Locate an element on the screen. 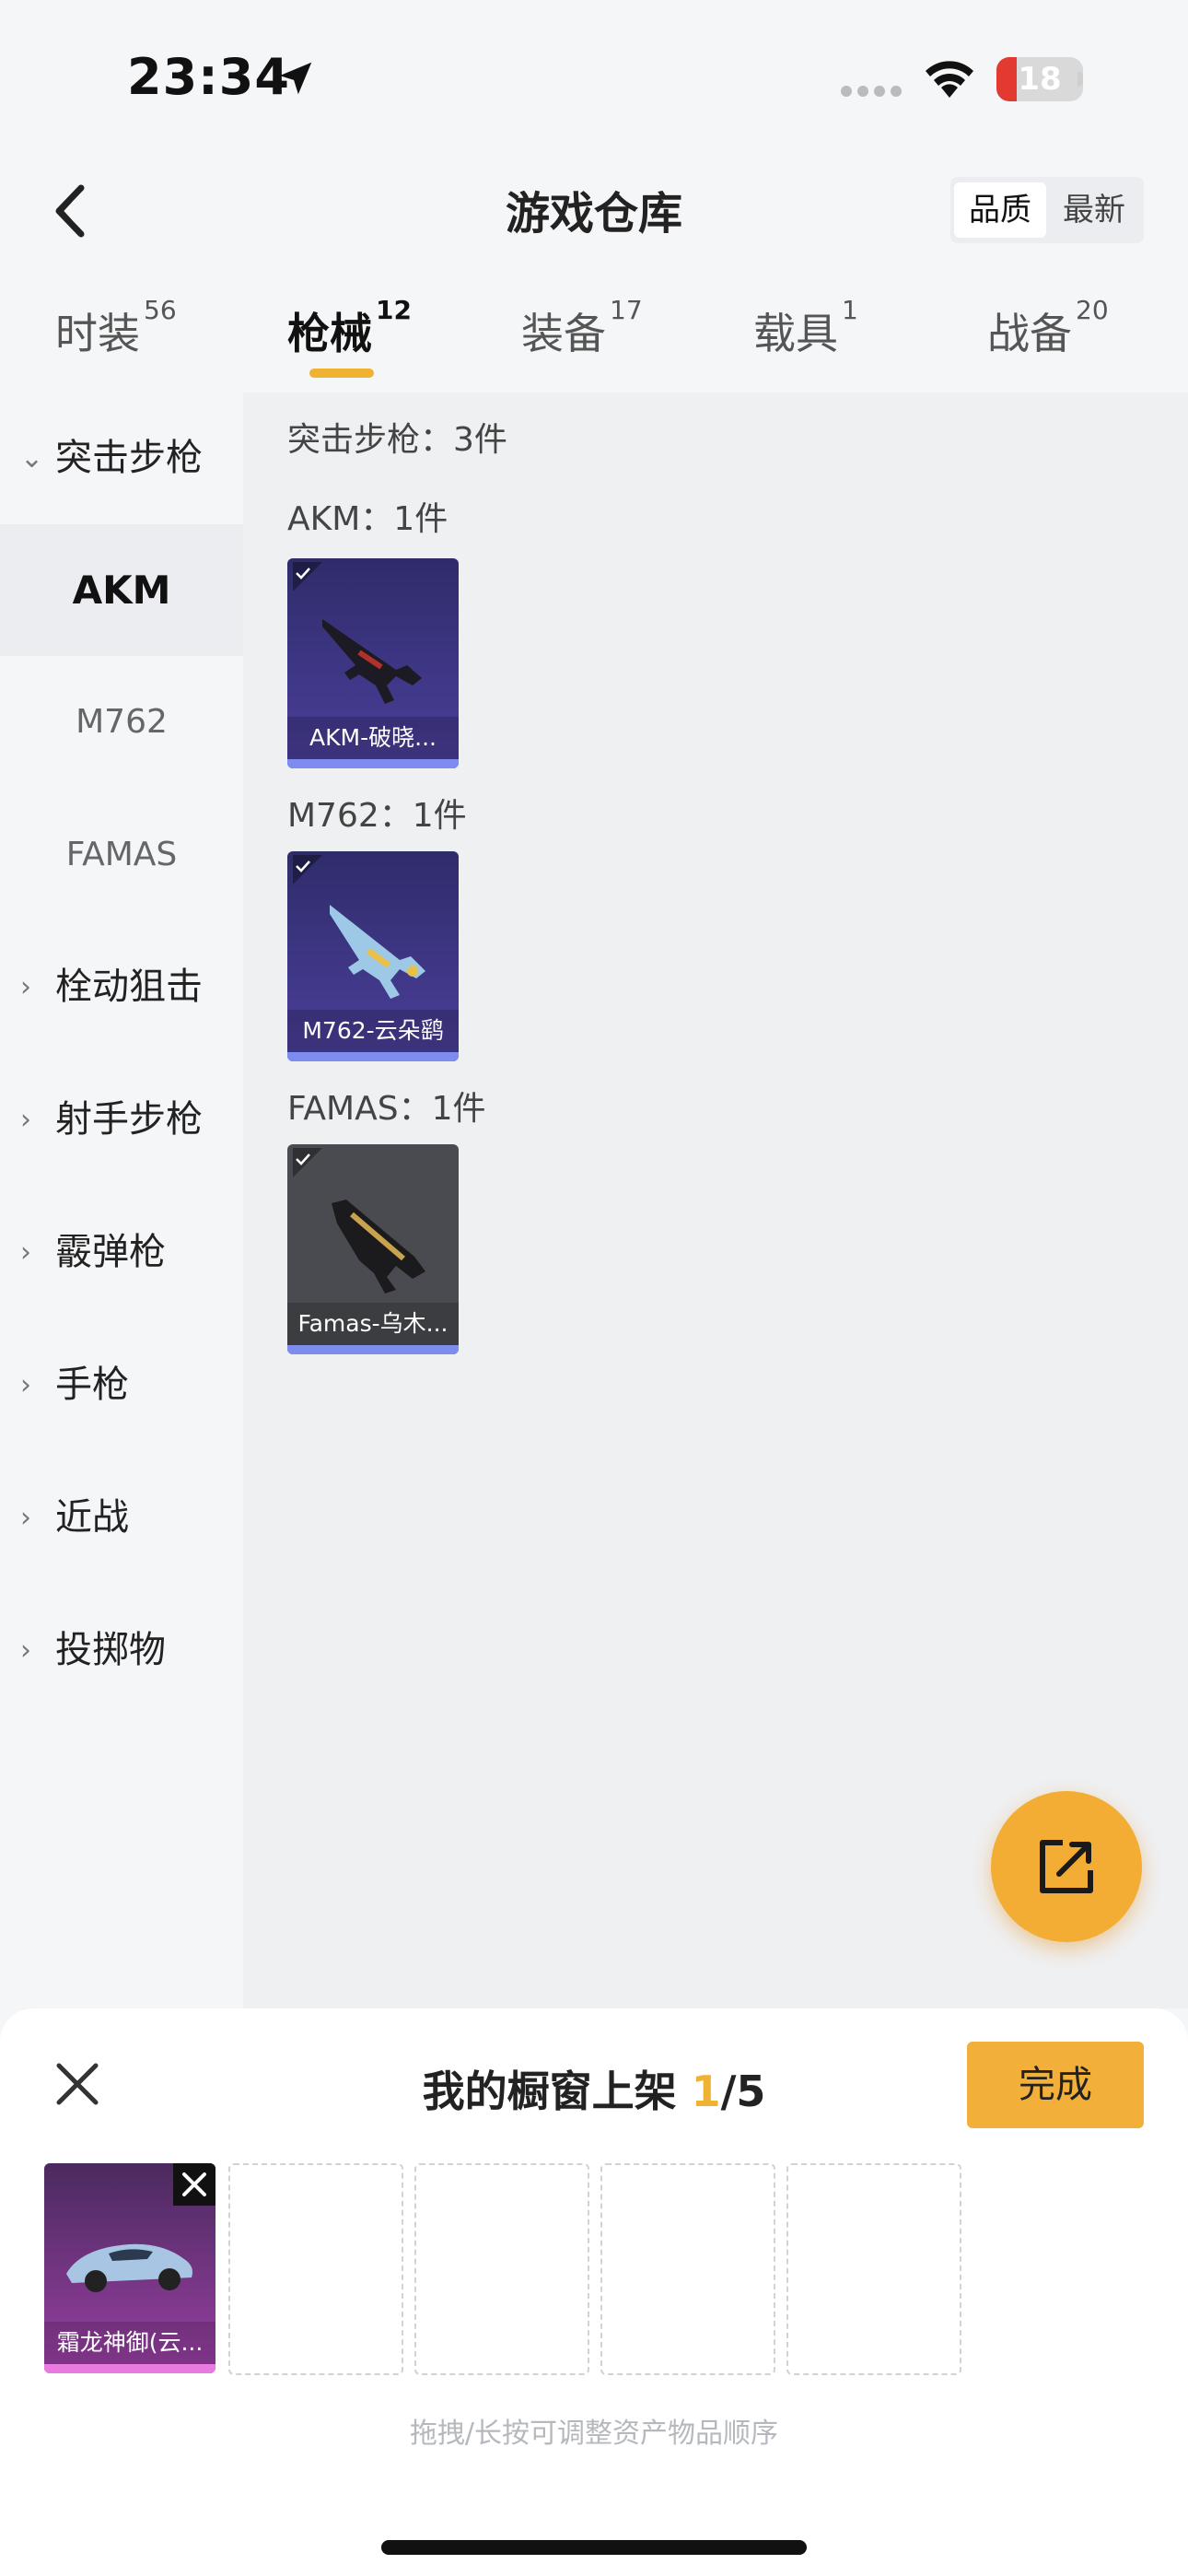 The width and height of the screenshot is (1188, 2576). sort-quality-button: 品质 is located at coordinates (1000, 210).